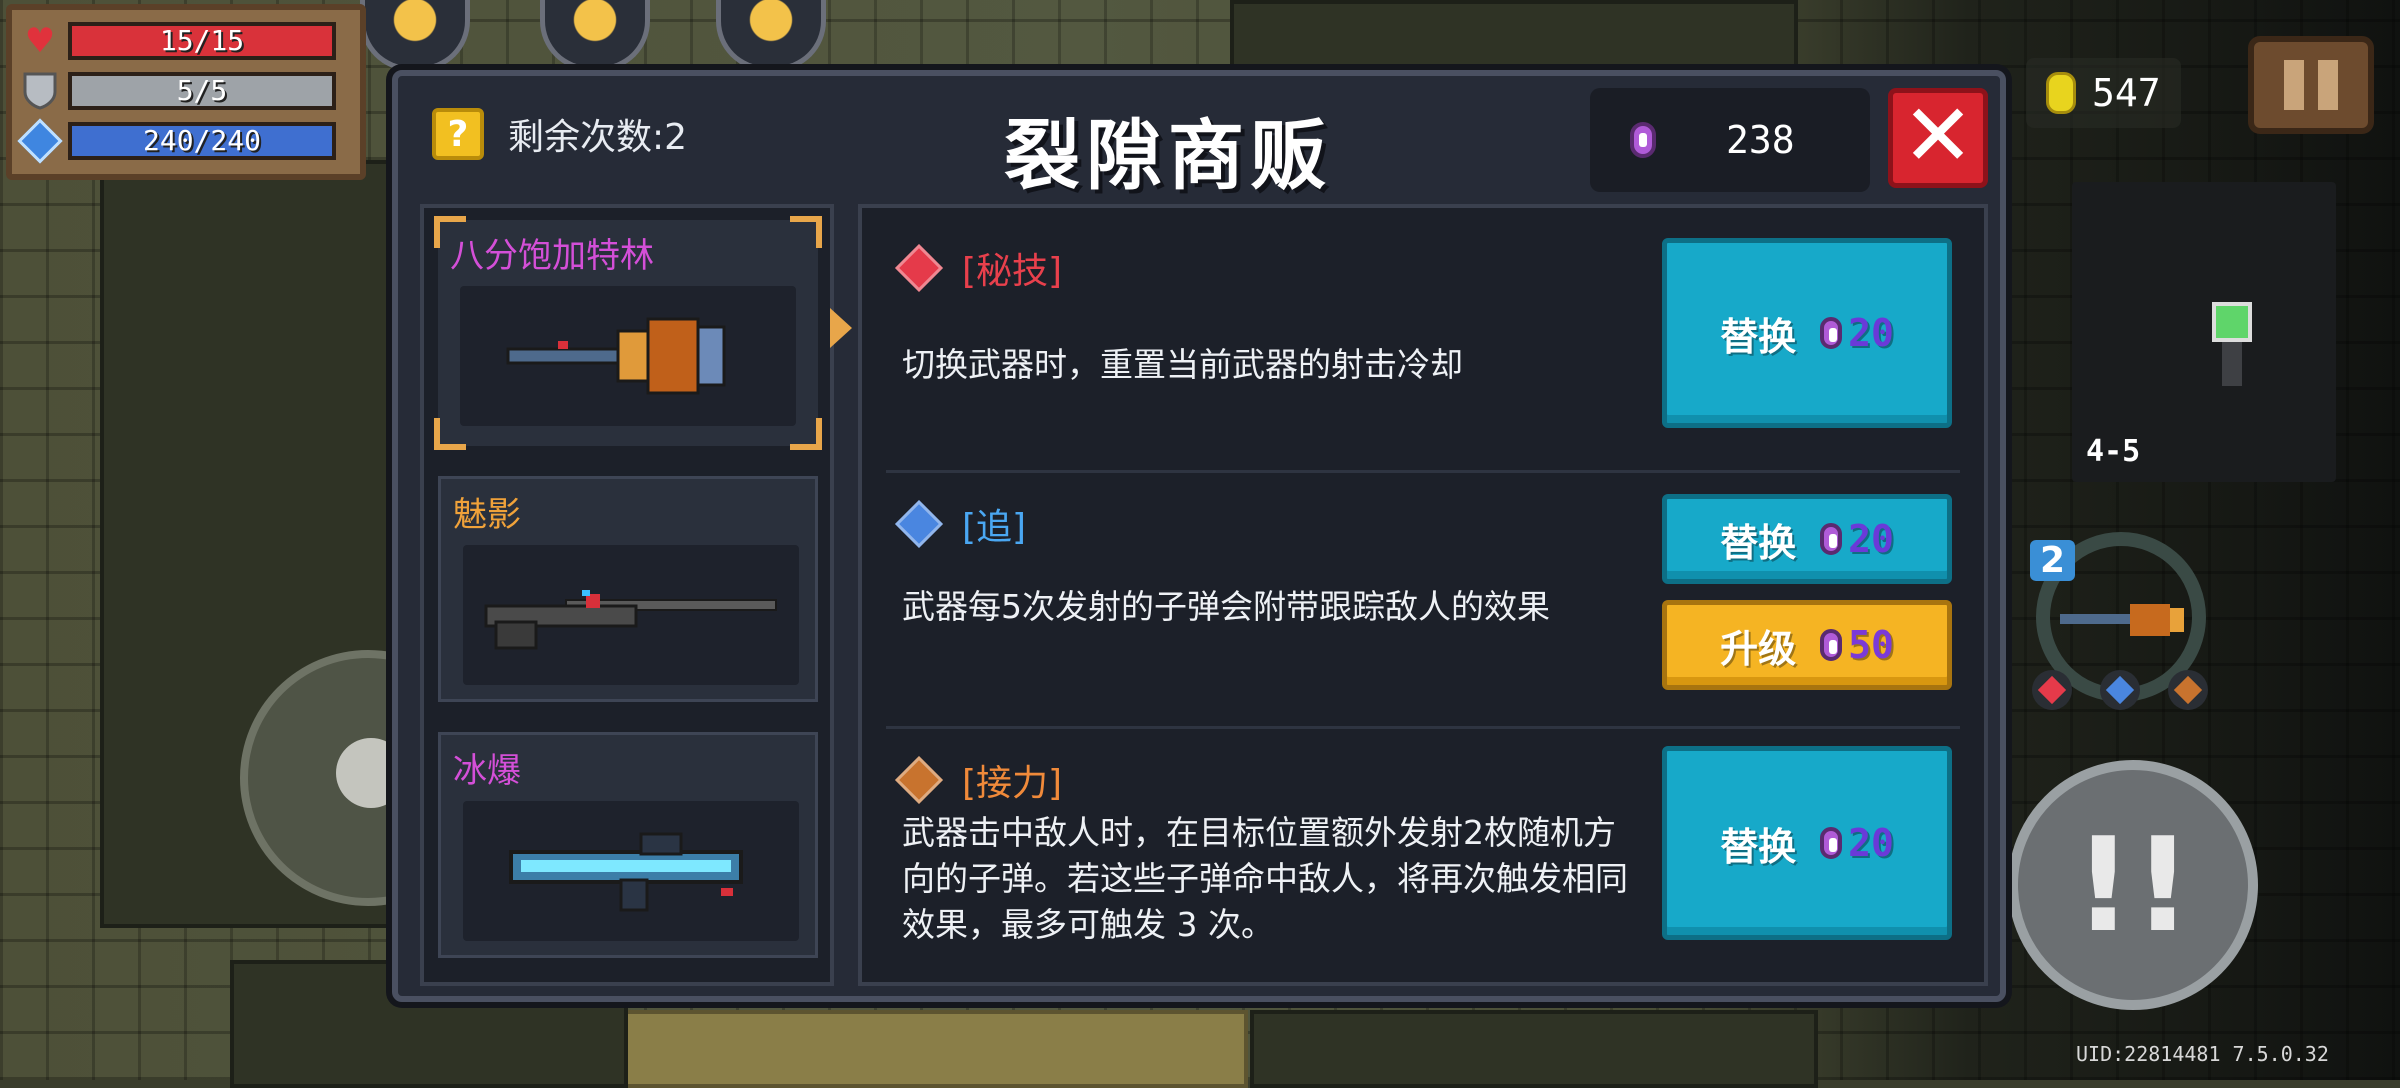 The width and height of the screenshot is (2400, 1088). What do you see at coordinates (2120, 690) in the screenshot?
I see `blue-gem-slot-icon` at bounding box center [2120, 690].